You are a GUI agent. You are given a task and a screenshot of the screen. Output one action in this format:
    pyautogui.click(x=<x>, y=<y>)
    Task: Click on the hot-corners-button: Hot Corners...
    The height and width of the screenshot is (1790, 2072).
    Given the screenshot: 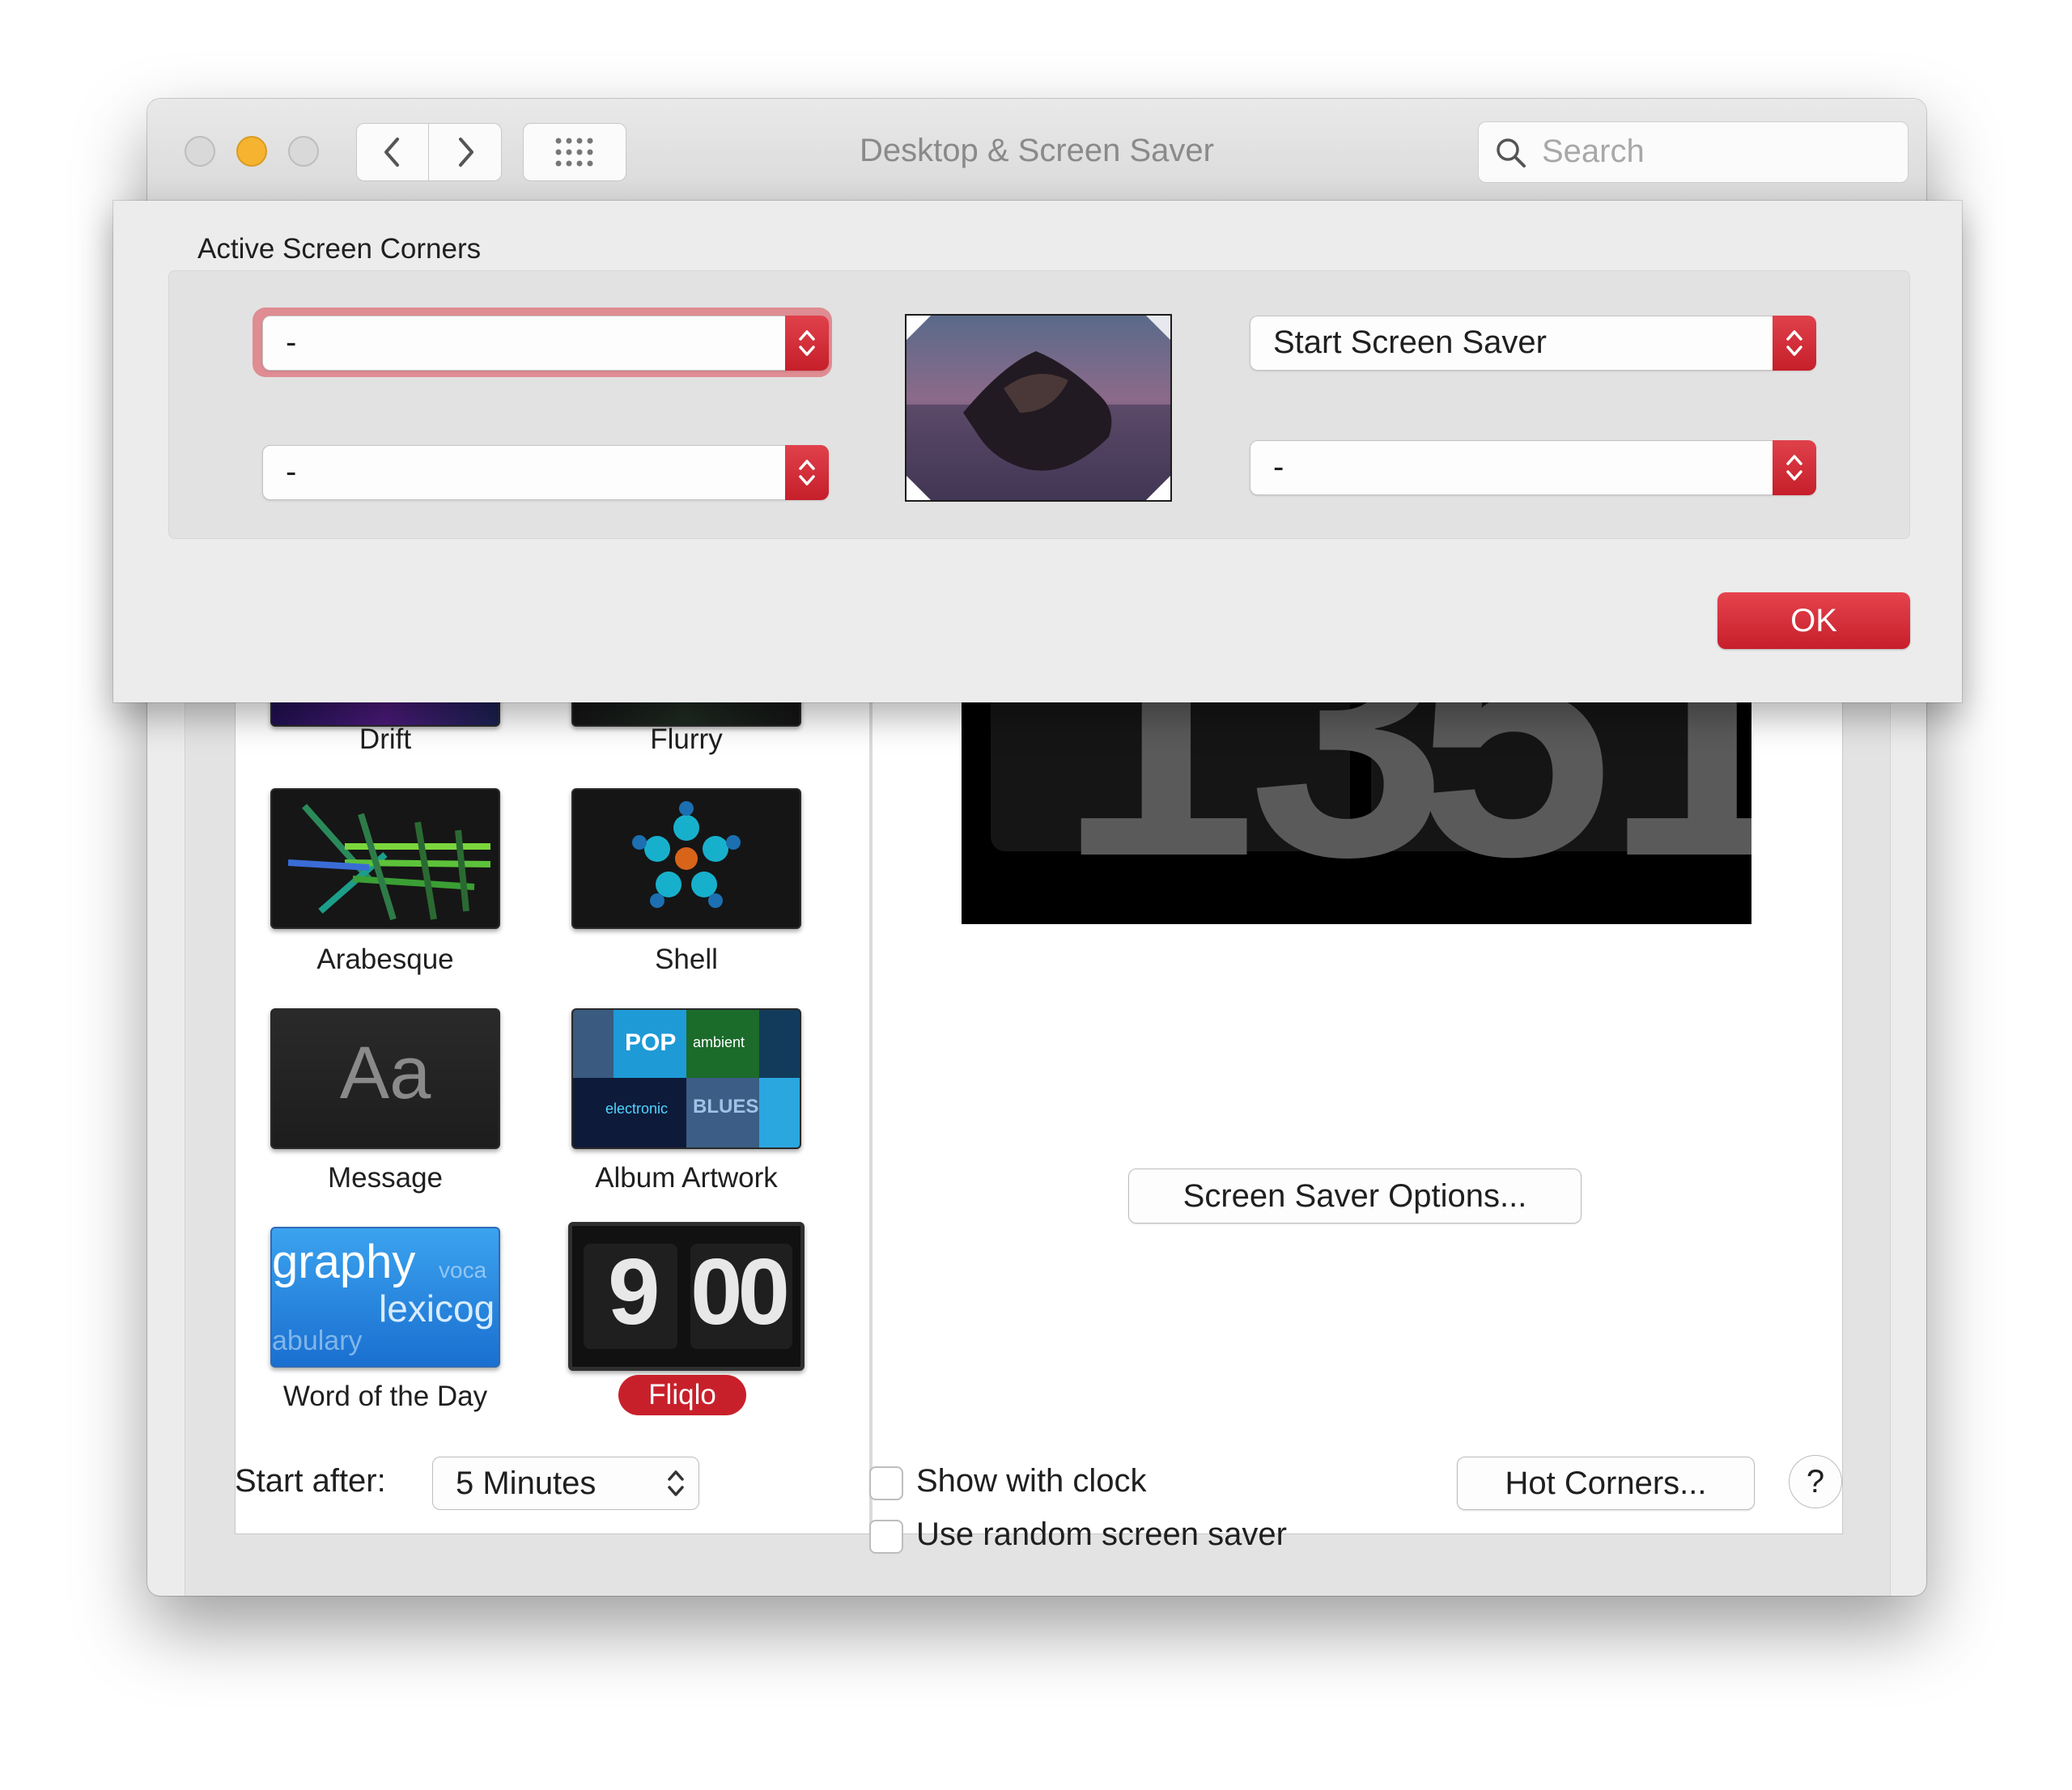 What is the action you would take?
    pyautogui.click(x=1606, y=1483)
    